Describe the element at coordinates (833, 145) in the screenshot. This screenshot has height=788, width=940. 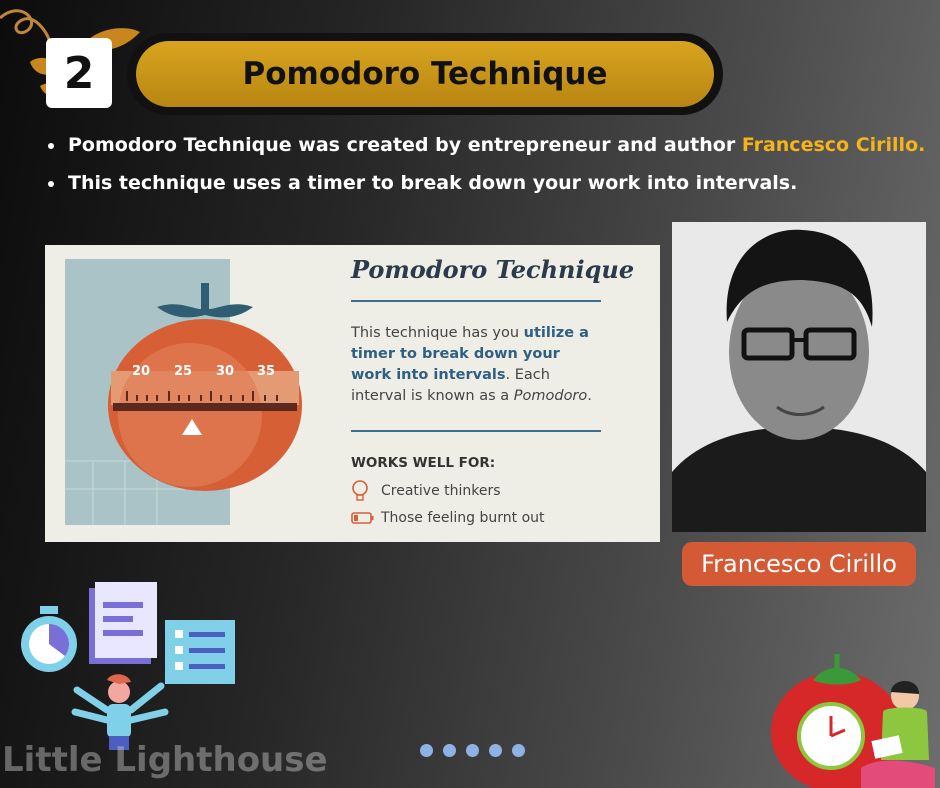
I see `author-highlight: Francesco Cirillo.` at that location.